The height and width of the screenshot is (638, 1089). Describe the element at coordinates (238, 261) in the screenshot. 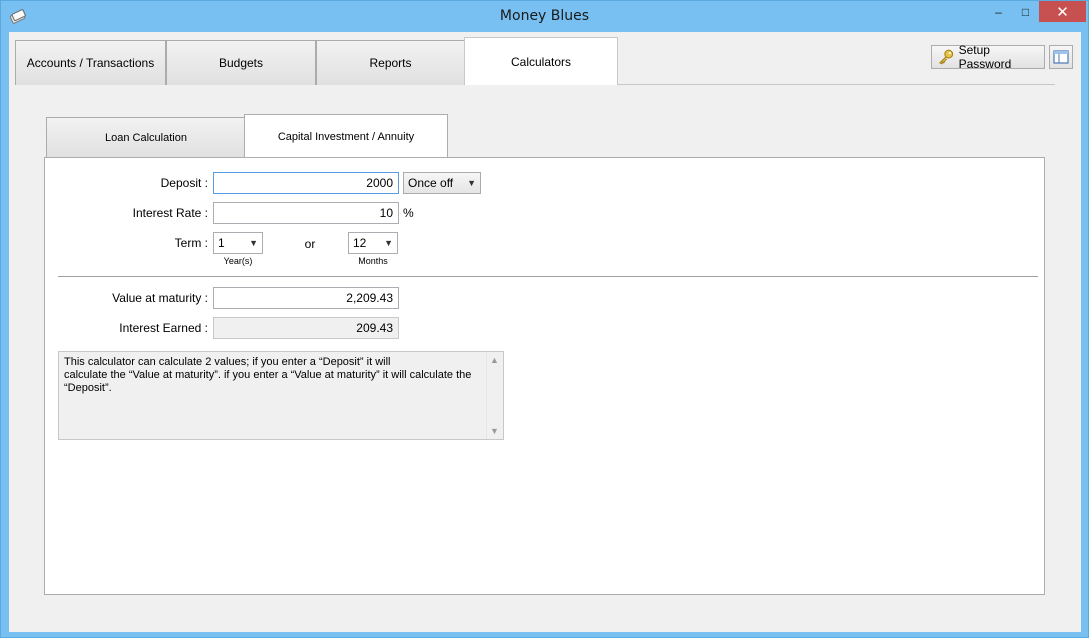

I see `term-years-caption: Year(s)` at that location.